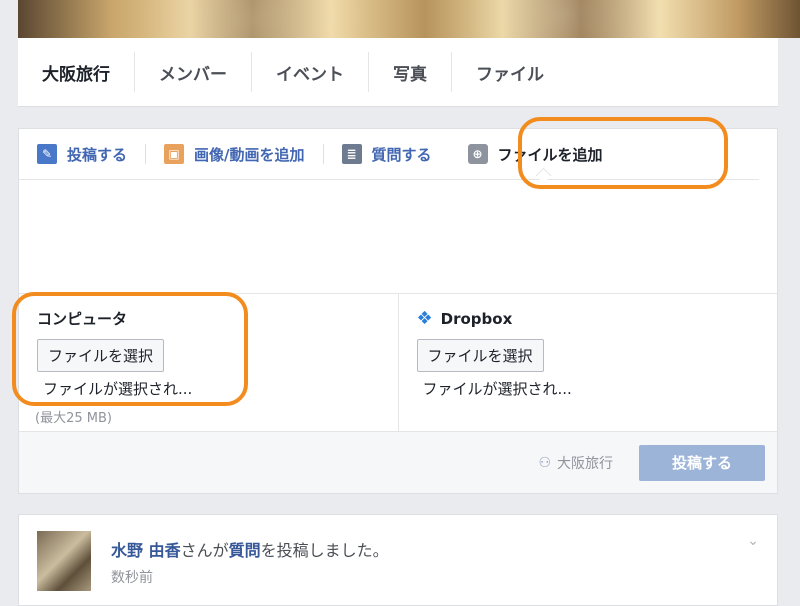 This screenshot has height=606, width=800. What do you see at coordinates (174, 154) in the screenshot?
I see `photo-icon: ▣` at bounding box center [174, 154].